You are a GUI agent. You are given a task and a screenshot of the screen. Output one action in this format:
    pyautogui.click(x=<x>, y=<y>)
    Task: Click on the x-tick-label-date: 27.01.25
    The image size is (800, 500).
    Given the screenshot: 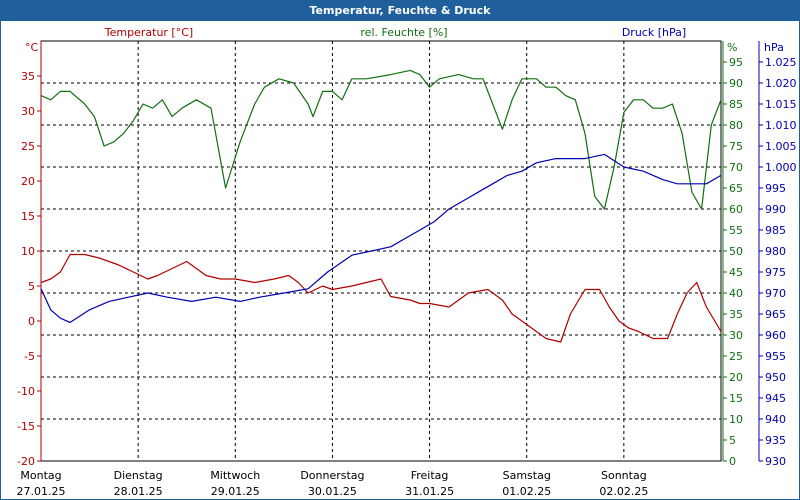 What is the action you would take?
    pyautogui.click(x=41, y=491)
    